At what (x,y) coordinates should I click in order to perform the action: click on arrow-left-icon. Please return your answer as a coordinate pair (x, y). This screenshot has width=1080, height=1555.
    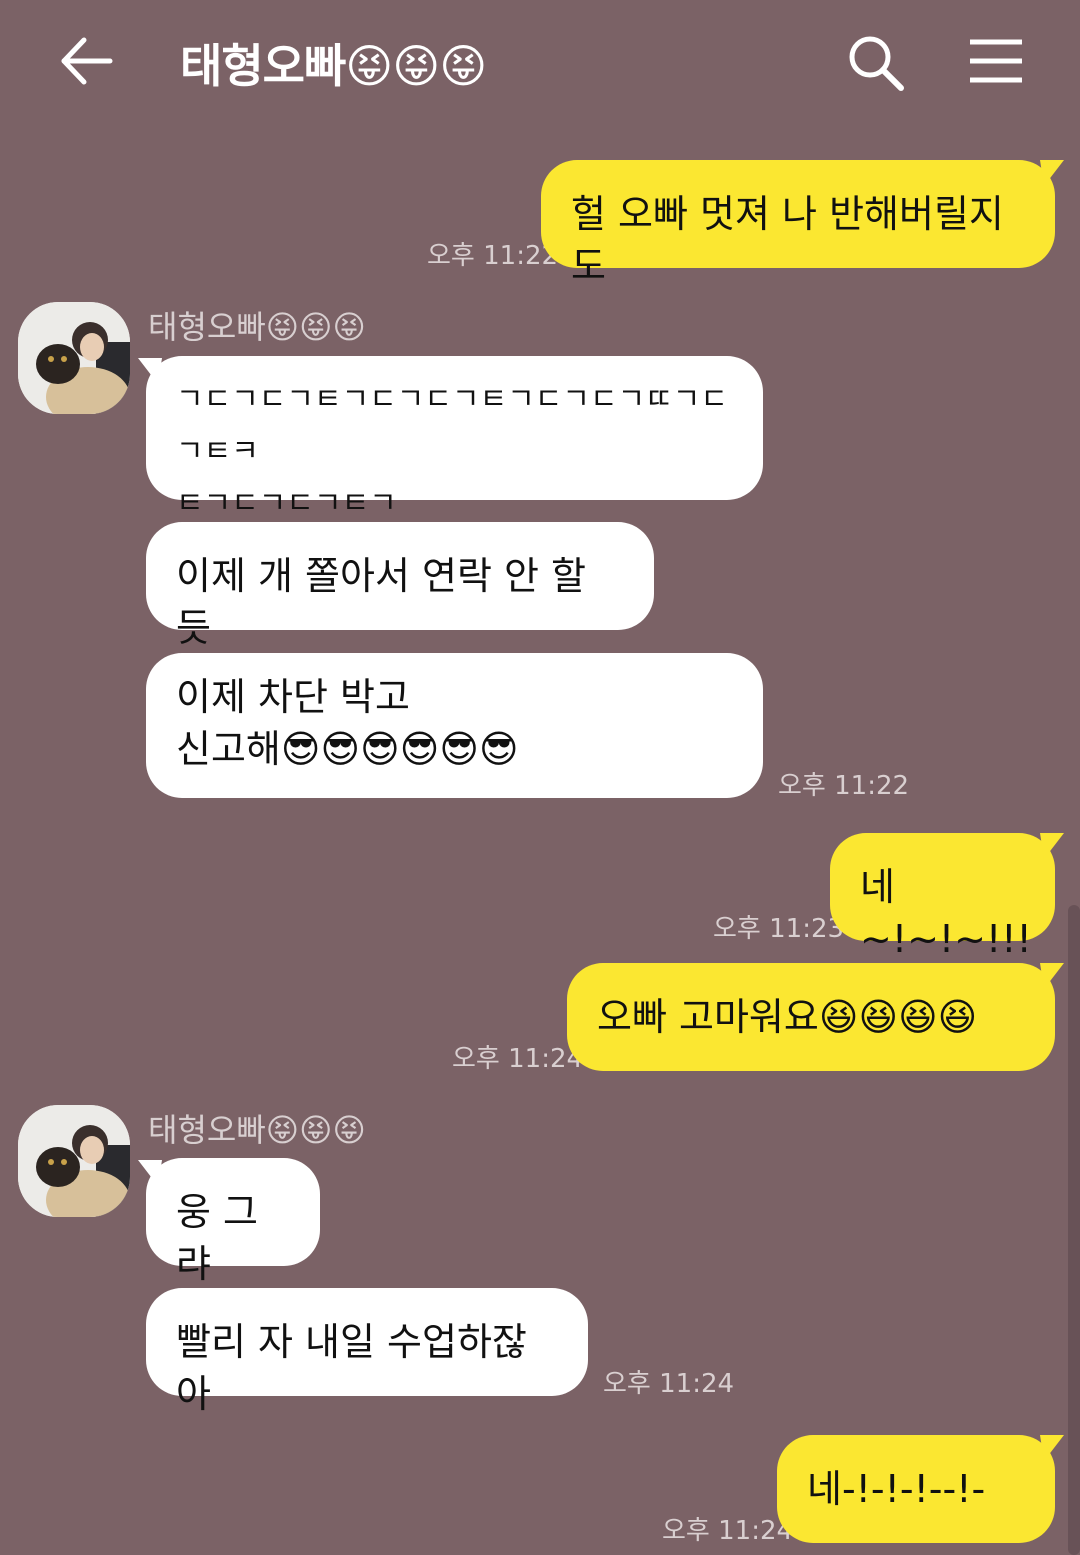
    Looking at the image, I should click on (87, 61).